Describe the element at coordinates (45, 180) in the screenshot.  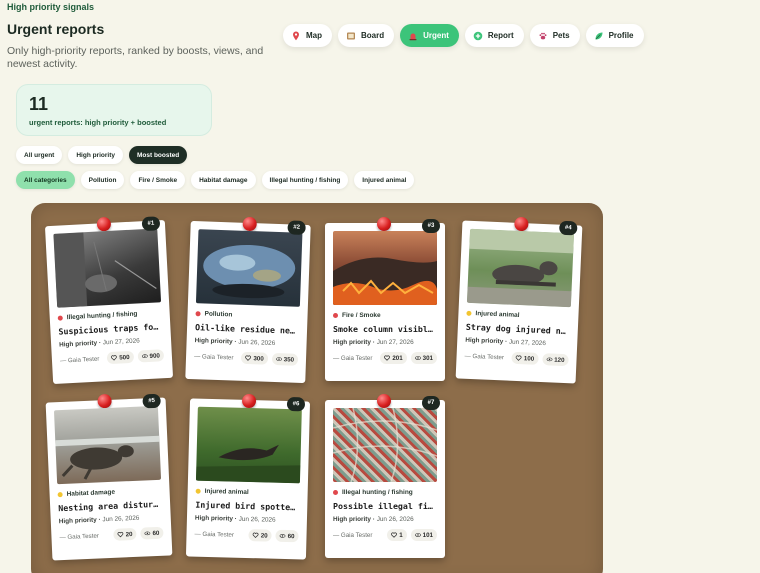
I see `category-all: All categories` at that location.